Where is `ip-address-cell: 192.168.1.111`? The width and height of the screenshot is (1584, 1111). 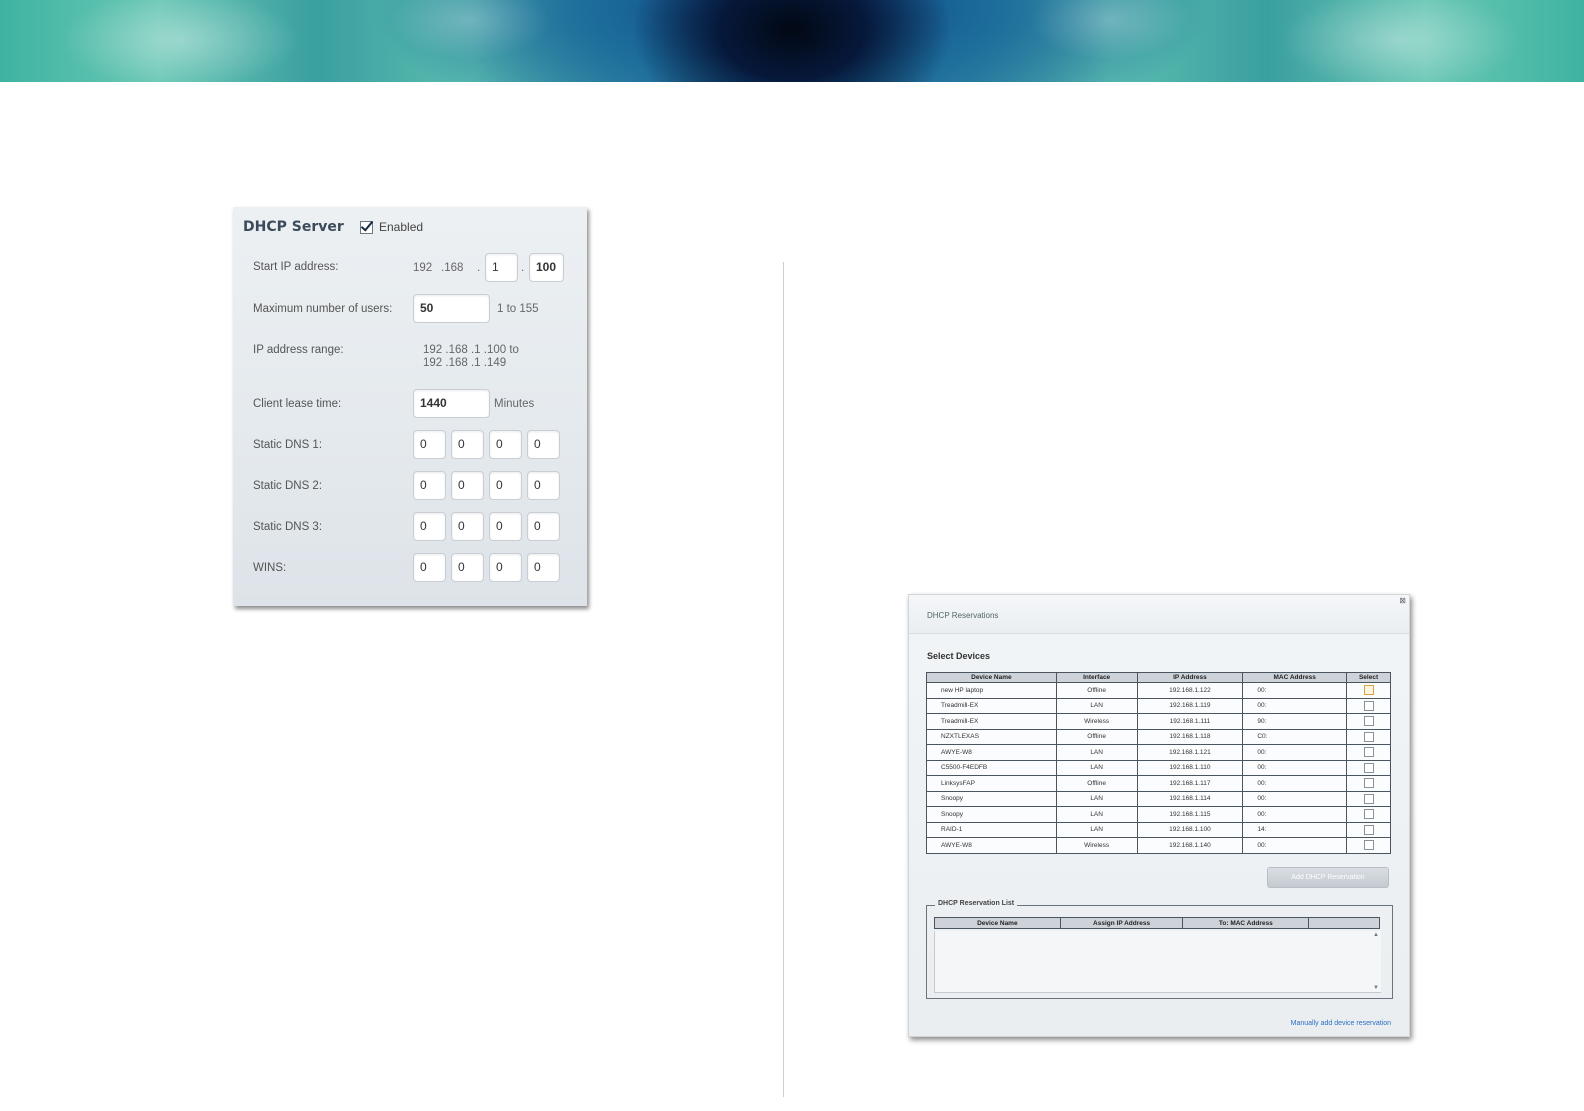 ip-address-cell: 192.168.1.111 is located at coordinates (1190, 721).